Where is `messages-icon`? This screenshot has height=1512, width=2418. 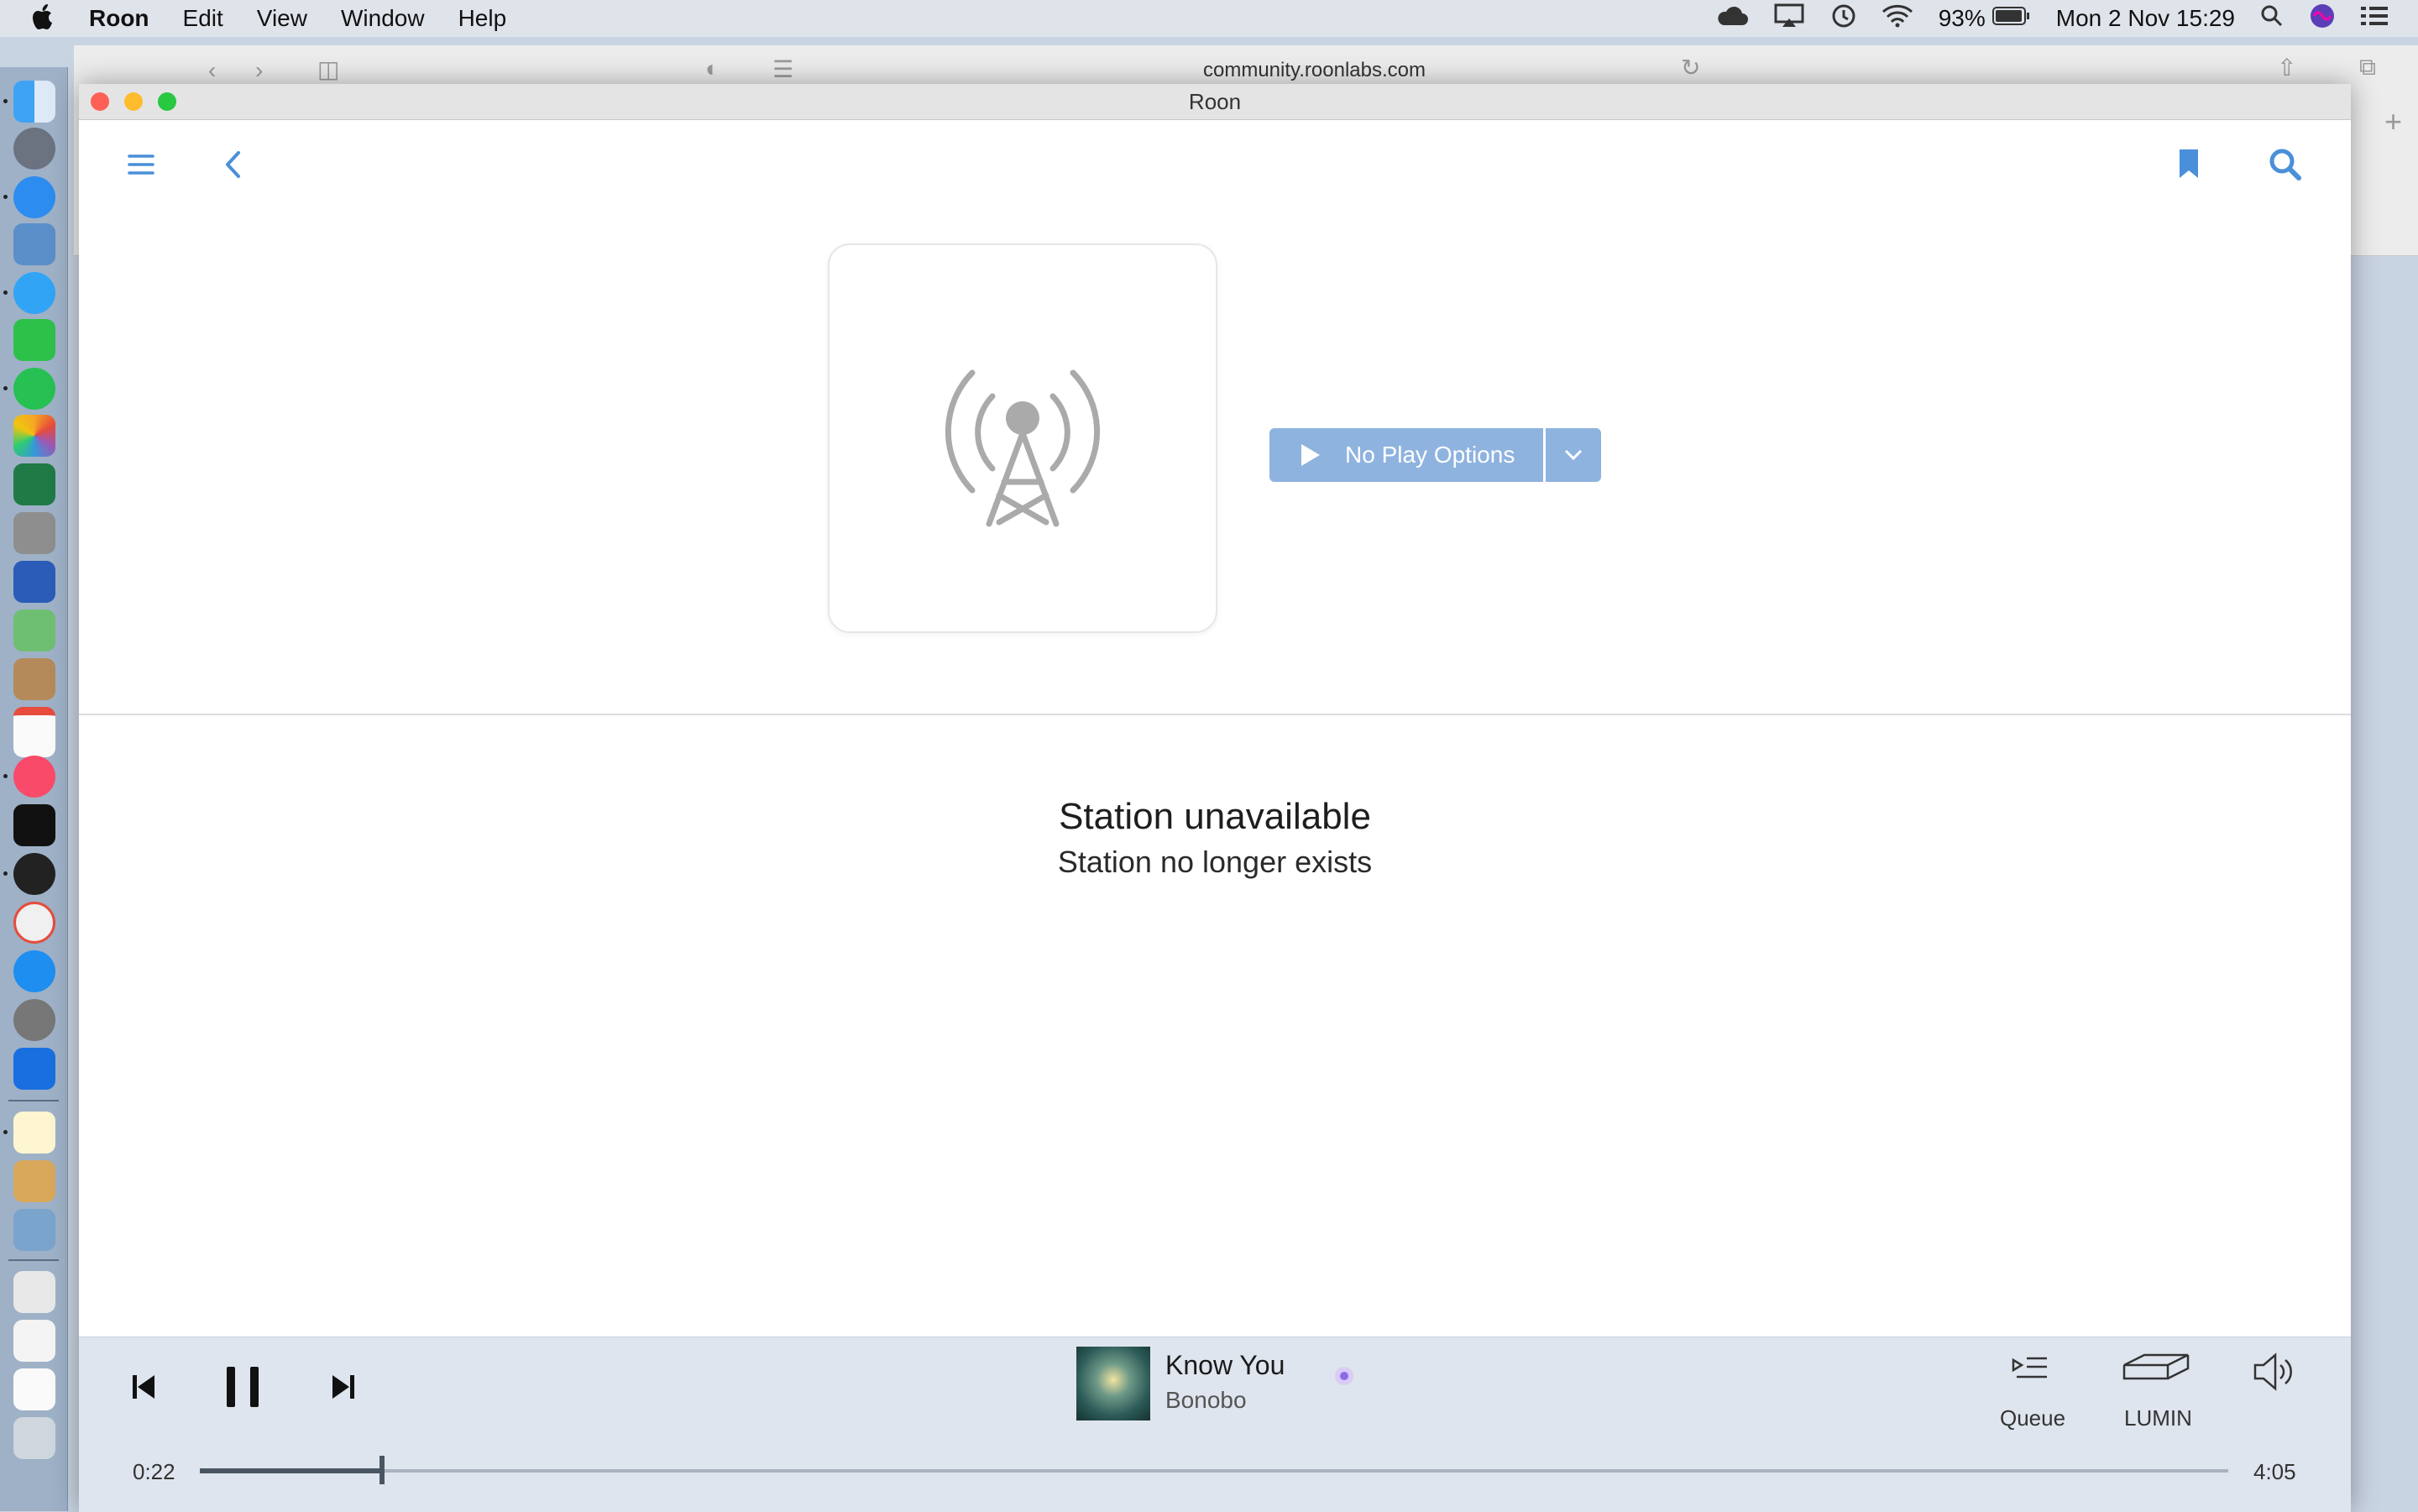
messages-icon is located at coordinates (34, 293).